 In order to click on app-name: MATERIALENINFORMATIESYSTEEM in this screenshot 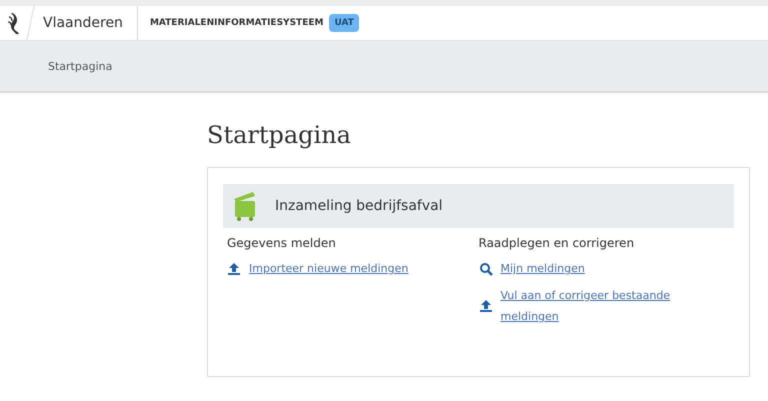, I will do `click(237, 23)`.